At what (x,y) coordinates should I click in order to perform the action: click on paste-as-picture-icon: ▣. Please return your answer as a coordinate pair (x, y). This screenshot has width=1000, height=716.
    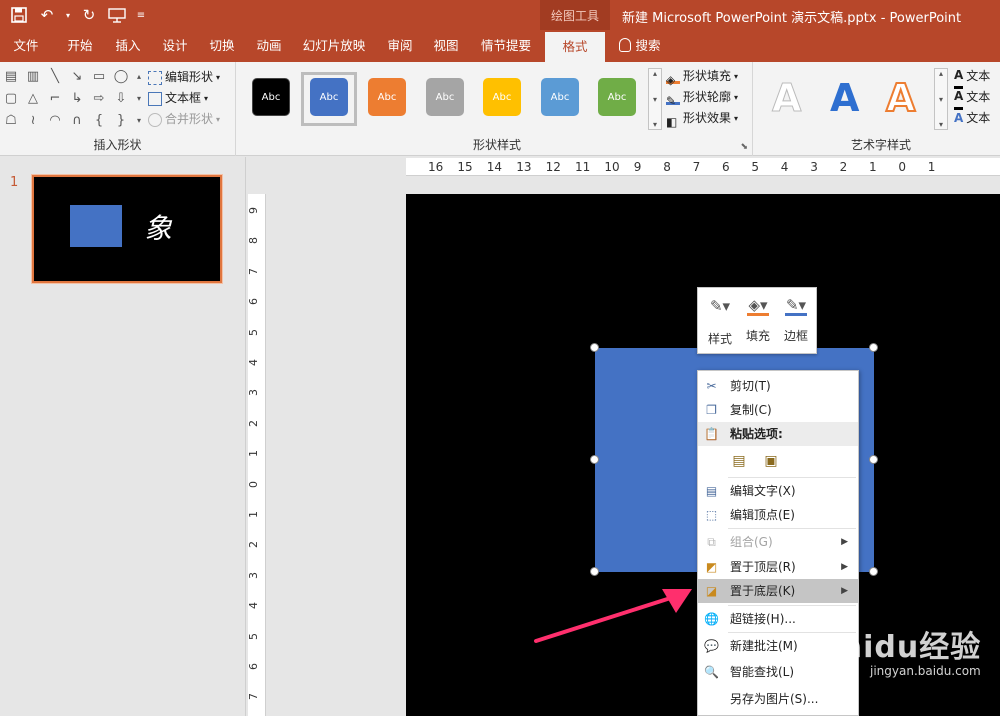
    Looking at the image, I should click on (771, 461).